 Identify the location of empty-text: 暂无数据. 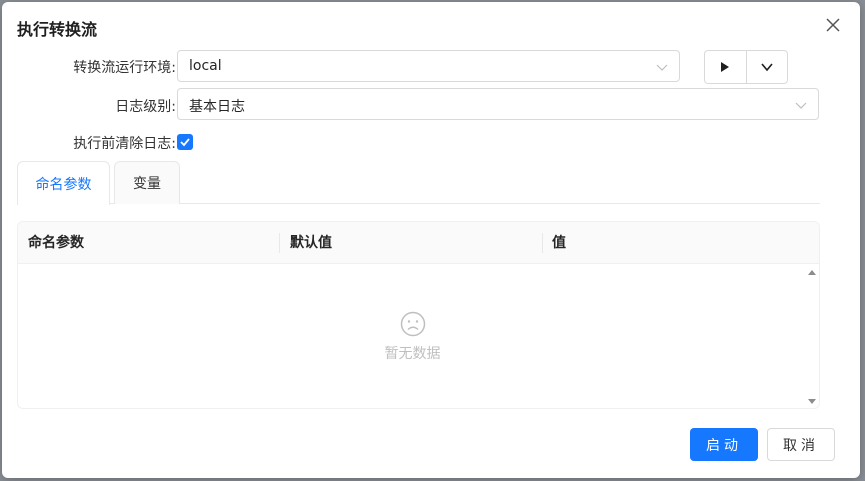
(412, 354).